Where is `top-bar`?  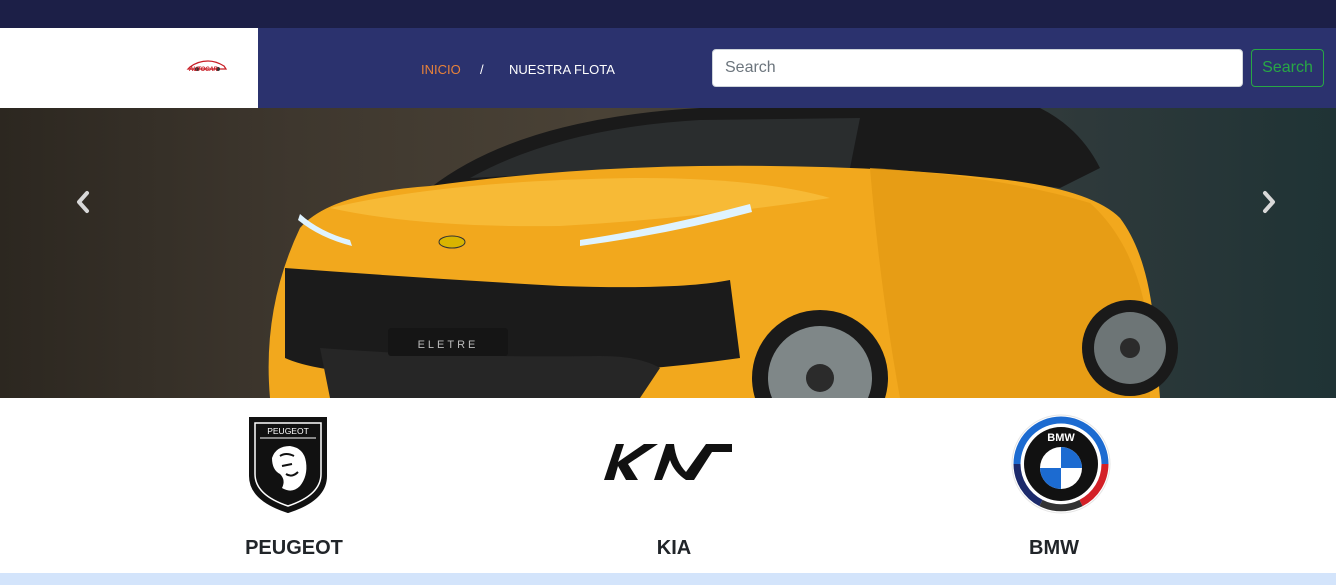 top-bar is located at coordinates (668, 14).